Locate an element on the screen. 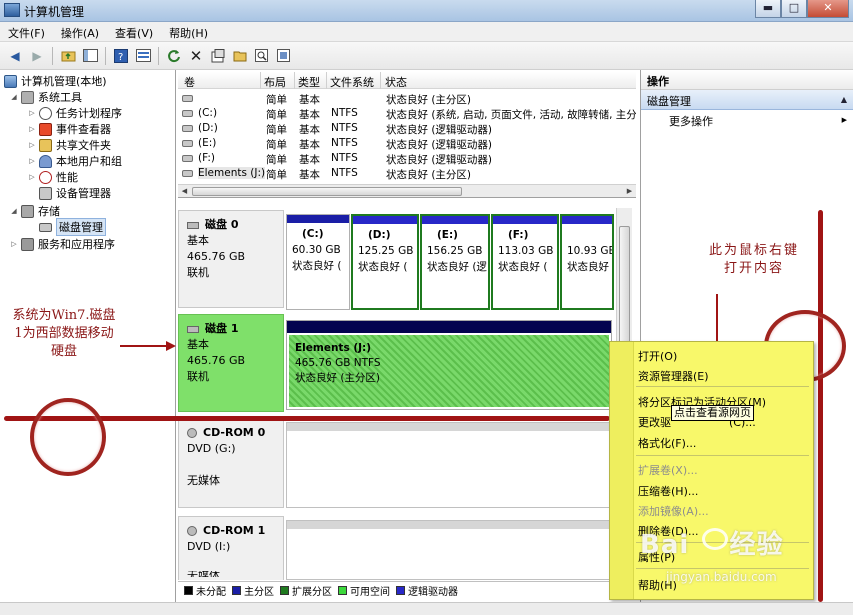 This screenshot has height=615, width=853. tree-item-system-tools: ◢ 系统工具 is located at coordinates (46, 97).